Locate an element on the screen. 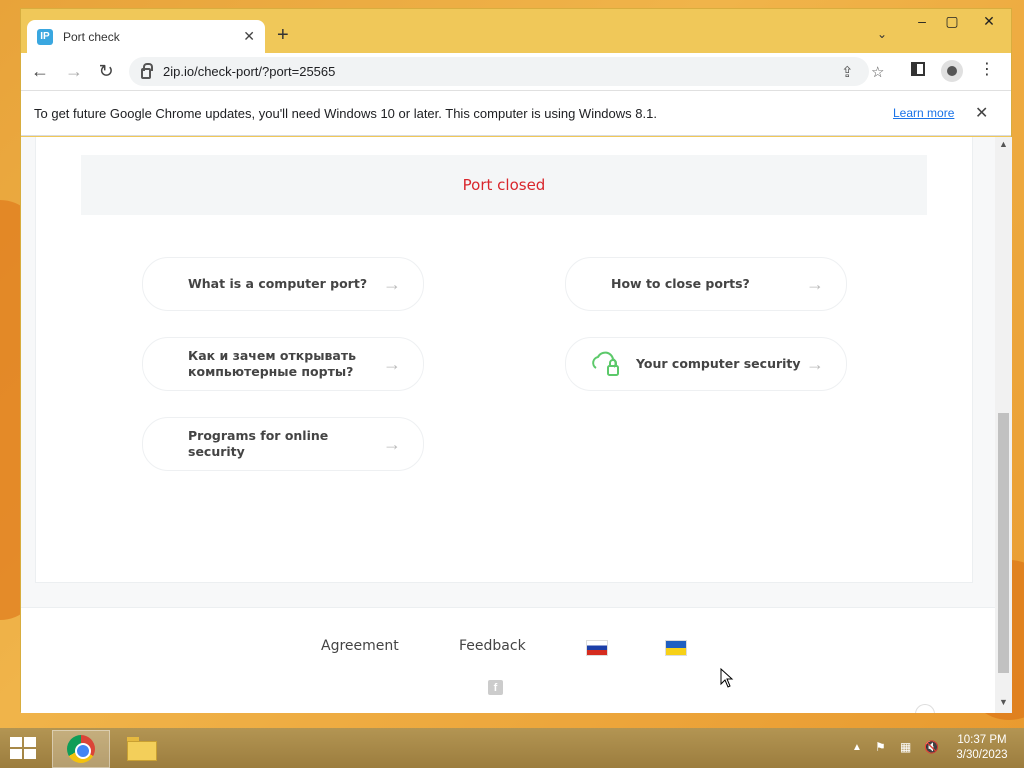  ru-flag-icon is located at coordinates (597, 648).